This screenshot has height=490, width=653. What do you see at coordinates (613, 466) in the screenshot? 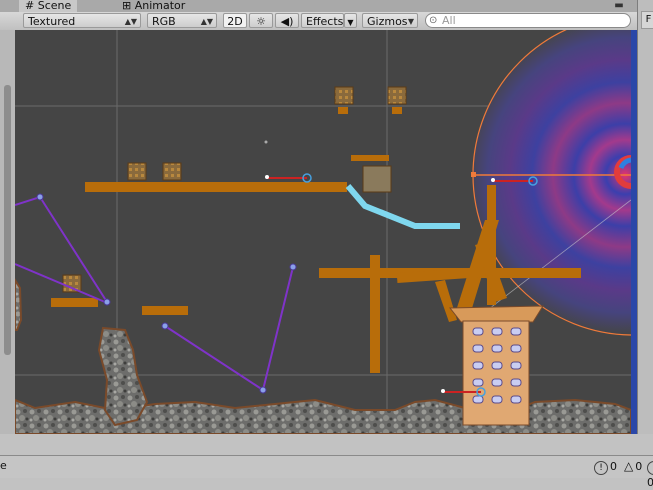
I see `error-count: 0` at bounding box center [613, 466].